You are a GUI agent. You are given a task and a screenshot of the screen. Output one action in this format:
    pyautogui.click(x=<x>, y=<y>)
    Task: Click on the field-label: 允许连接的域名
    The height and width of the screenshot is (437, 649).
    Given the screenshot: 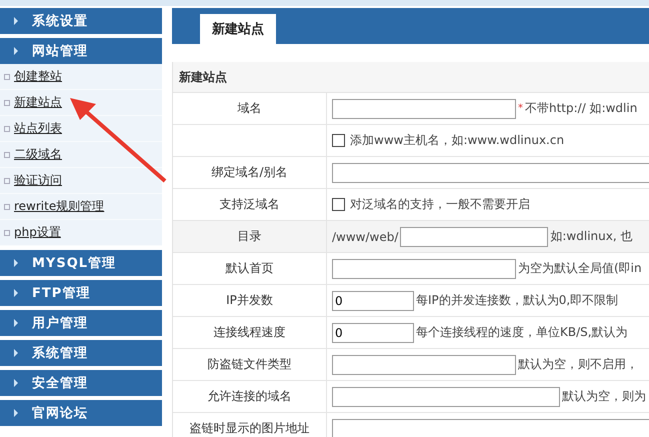 What is the action you would take?
    pyautogui.click(x=250, y=396)
    